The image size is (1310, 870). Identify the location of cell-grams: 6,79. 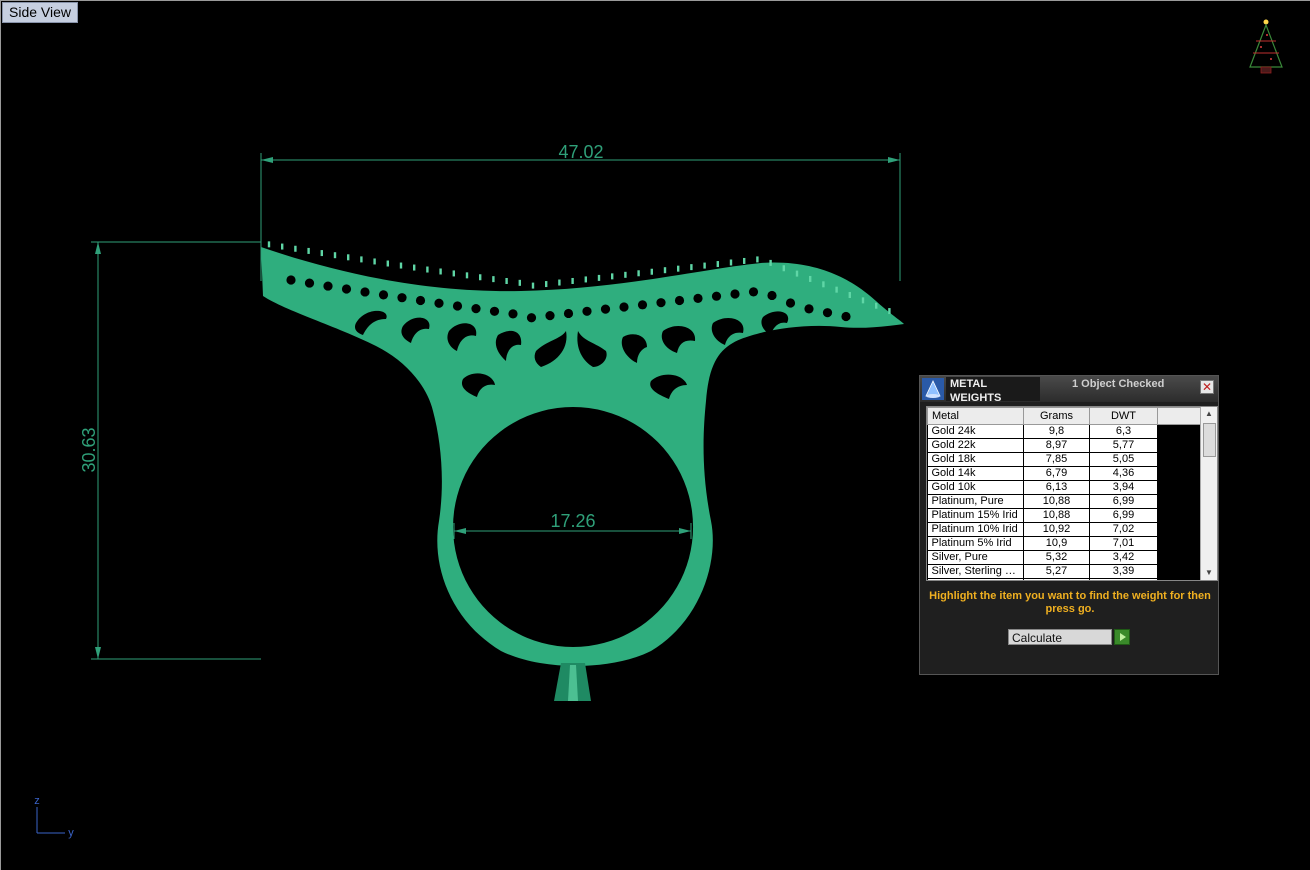
(1056, 473).